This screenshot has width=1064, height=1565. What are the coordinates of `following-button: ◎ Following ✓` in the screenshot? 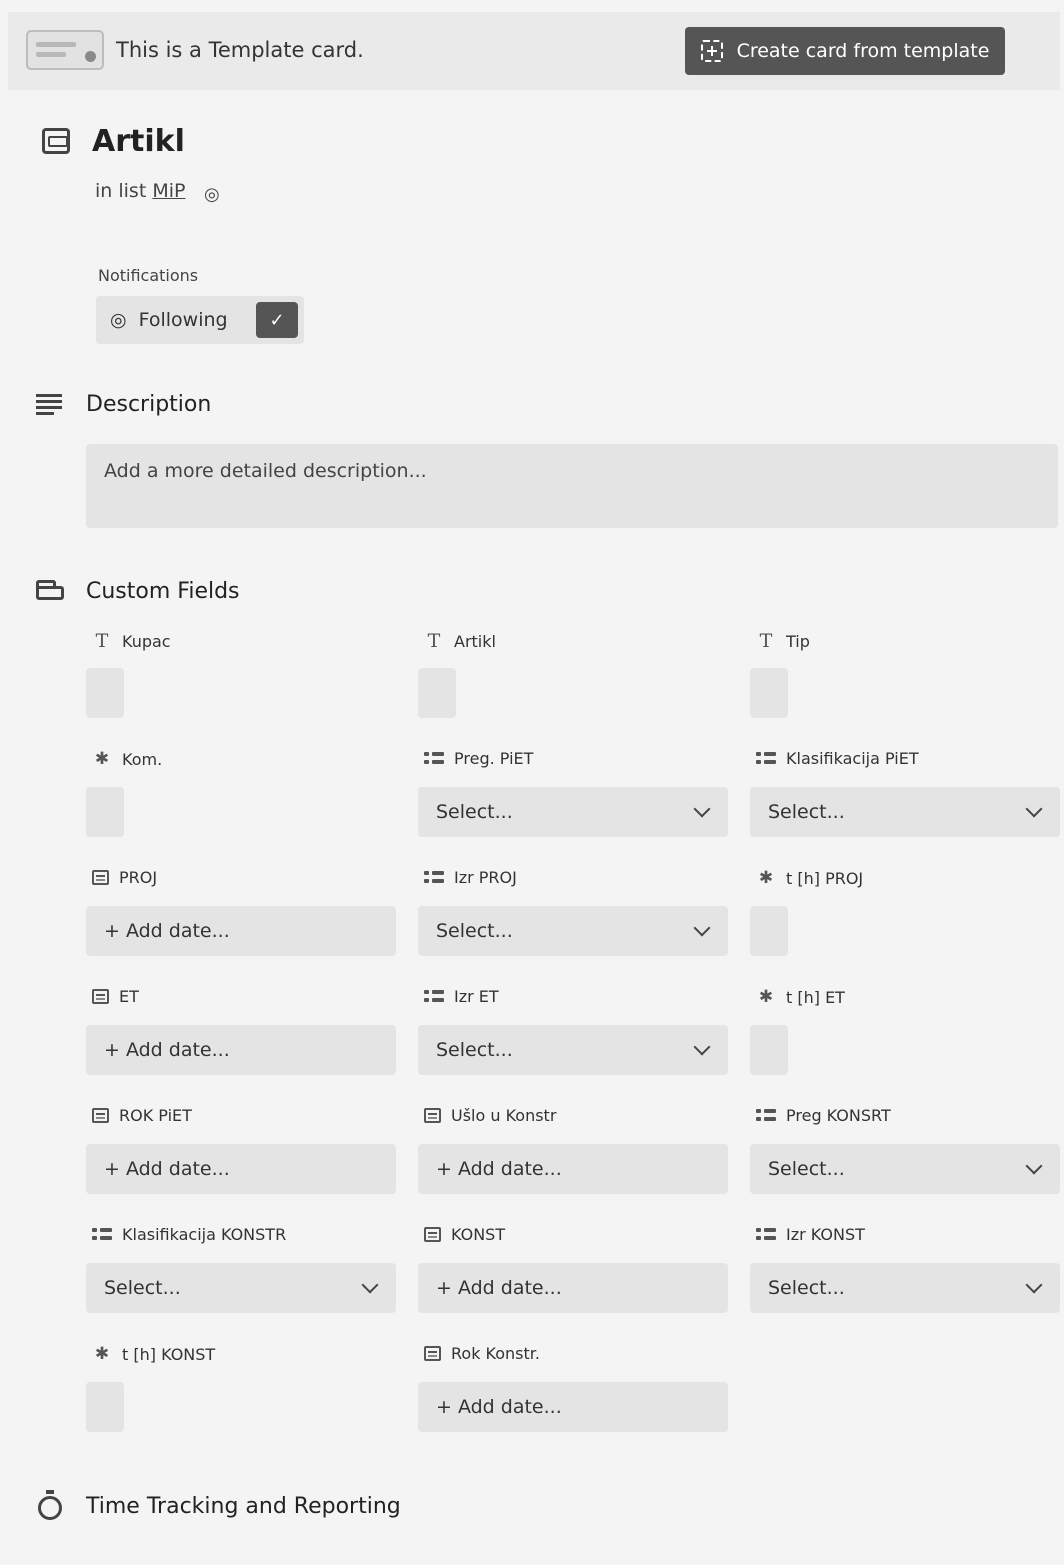 It's located at (200, 320).